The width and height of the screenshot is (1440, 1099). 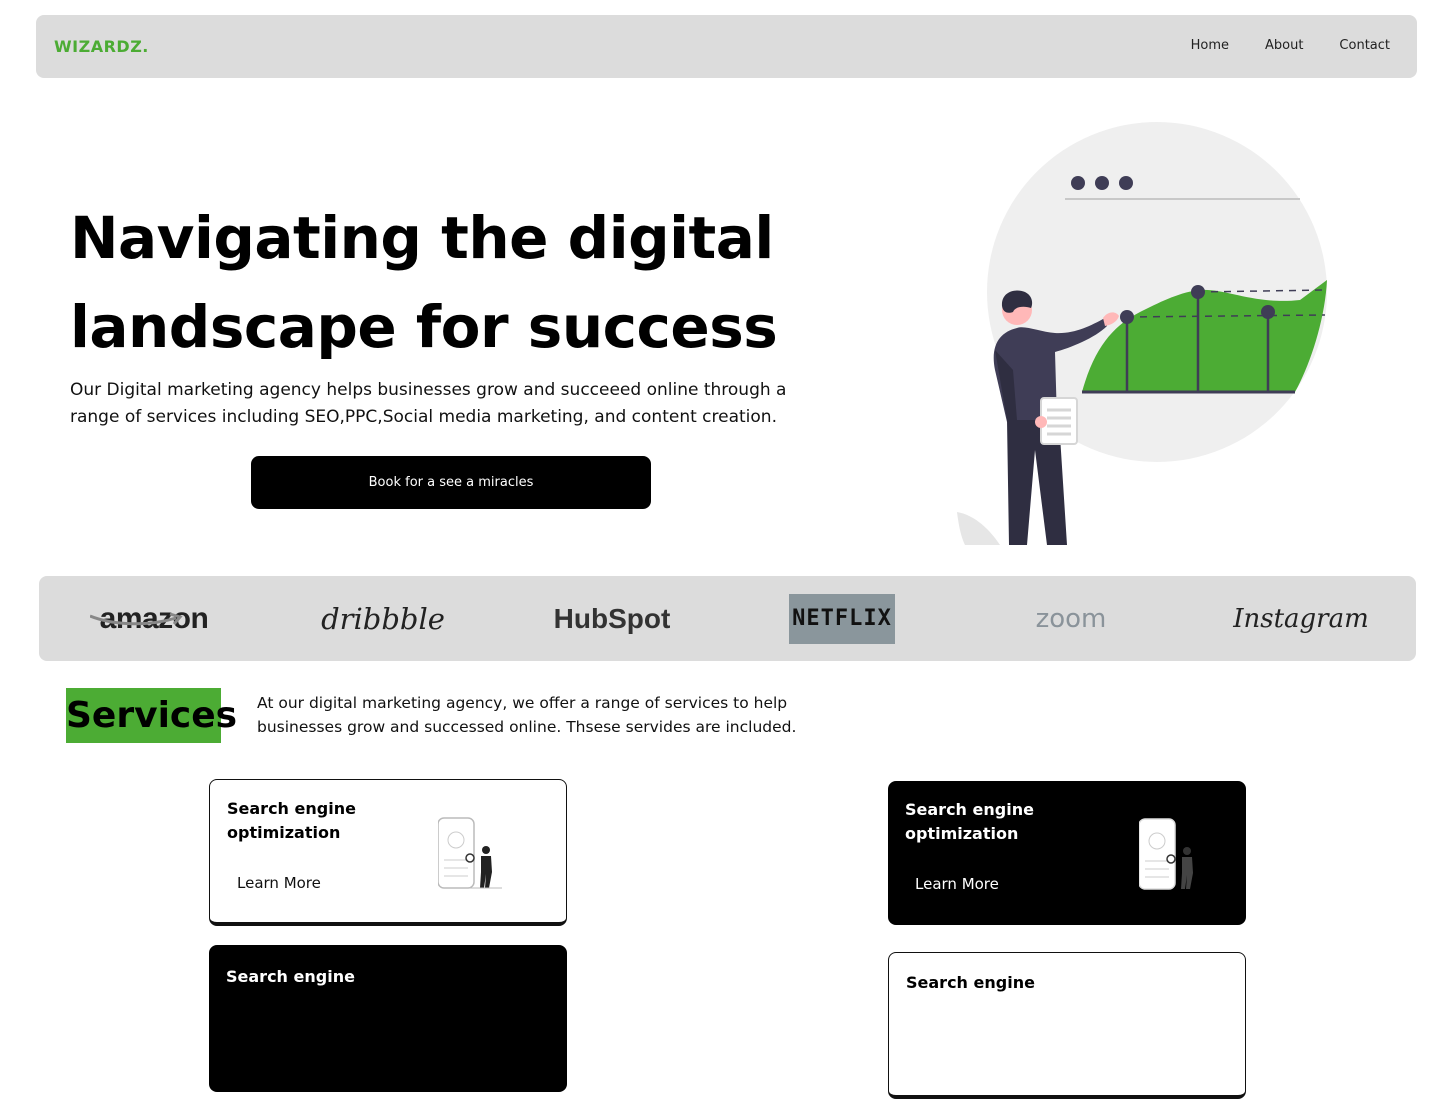 I want to click on nav-contact-link: Contact, so click(x=1364, y=45).